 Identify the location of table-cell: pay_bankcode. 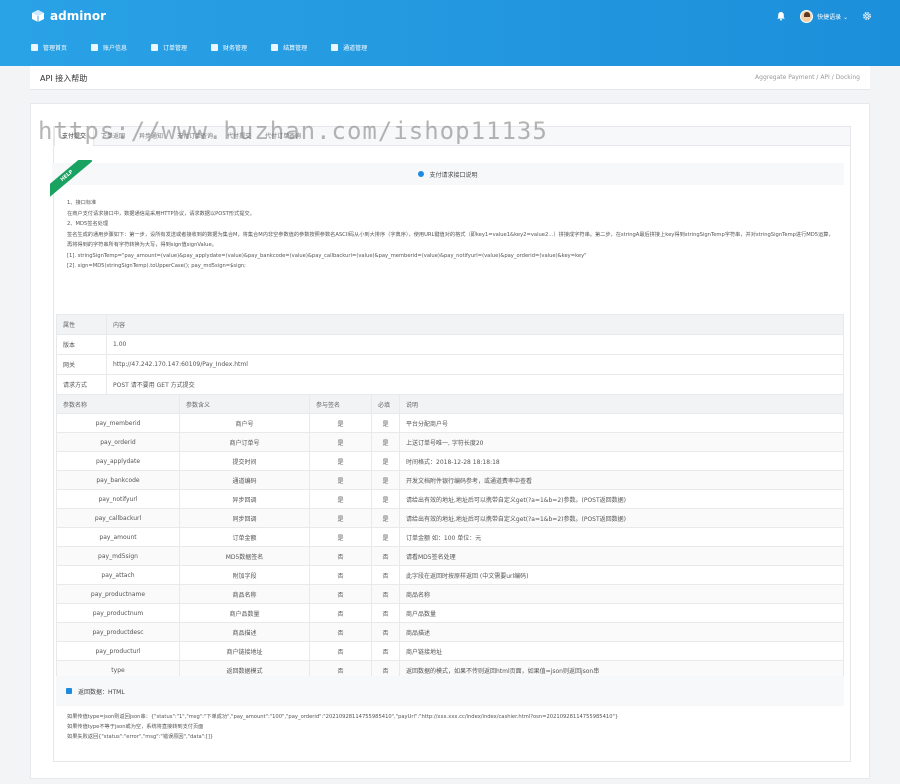
(118, 480).